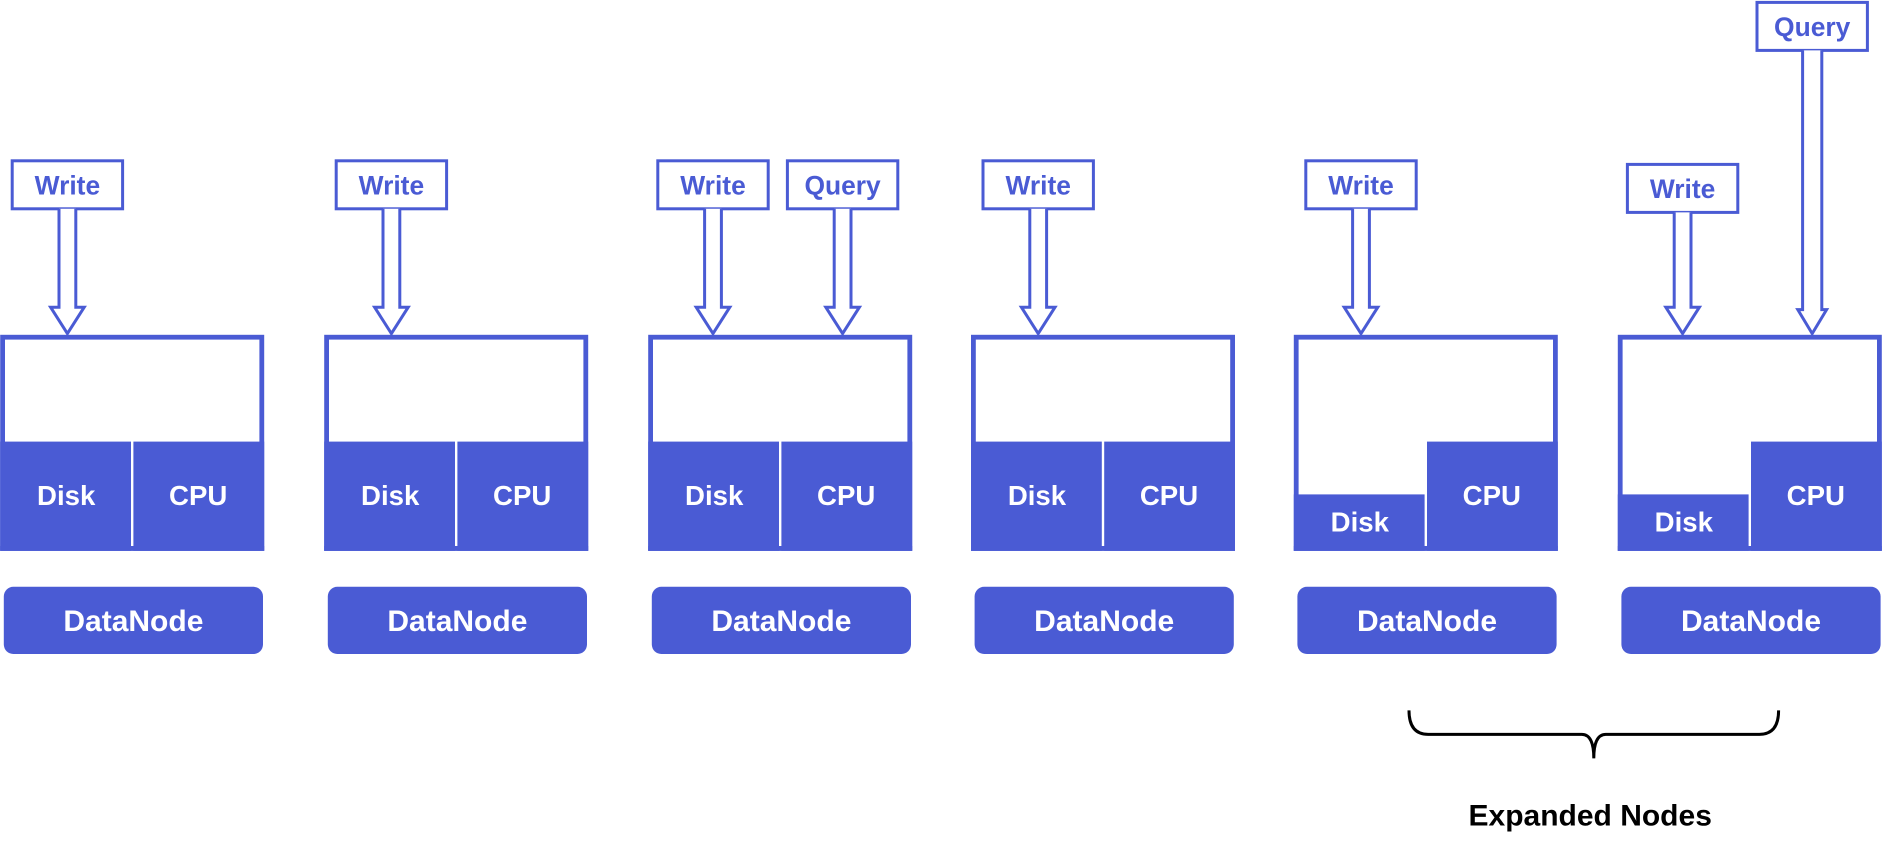 The height and width of the screenshot is (855, 1882). I want to click on expanded-nodes-brace, so click(1594, 734).